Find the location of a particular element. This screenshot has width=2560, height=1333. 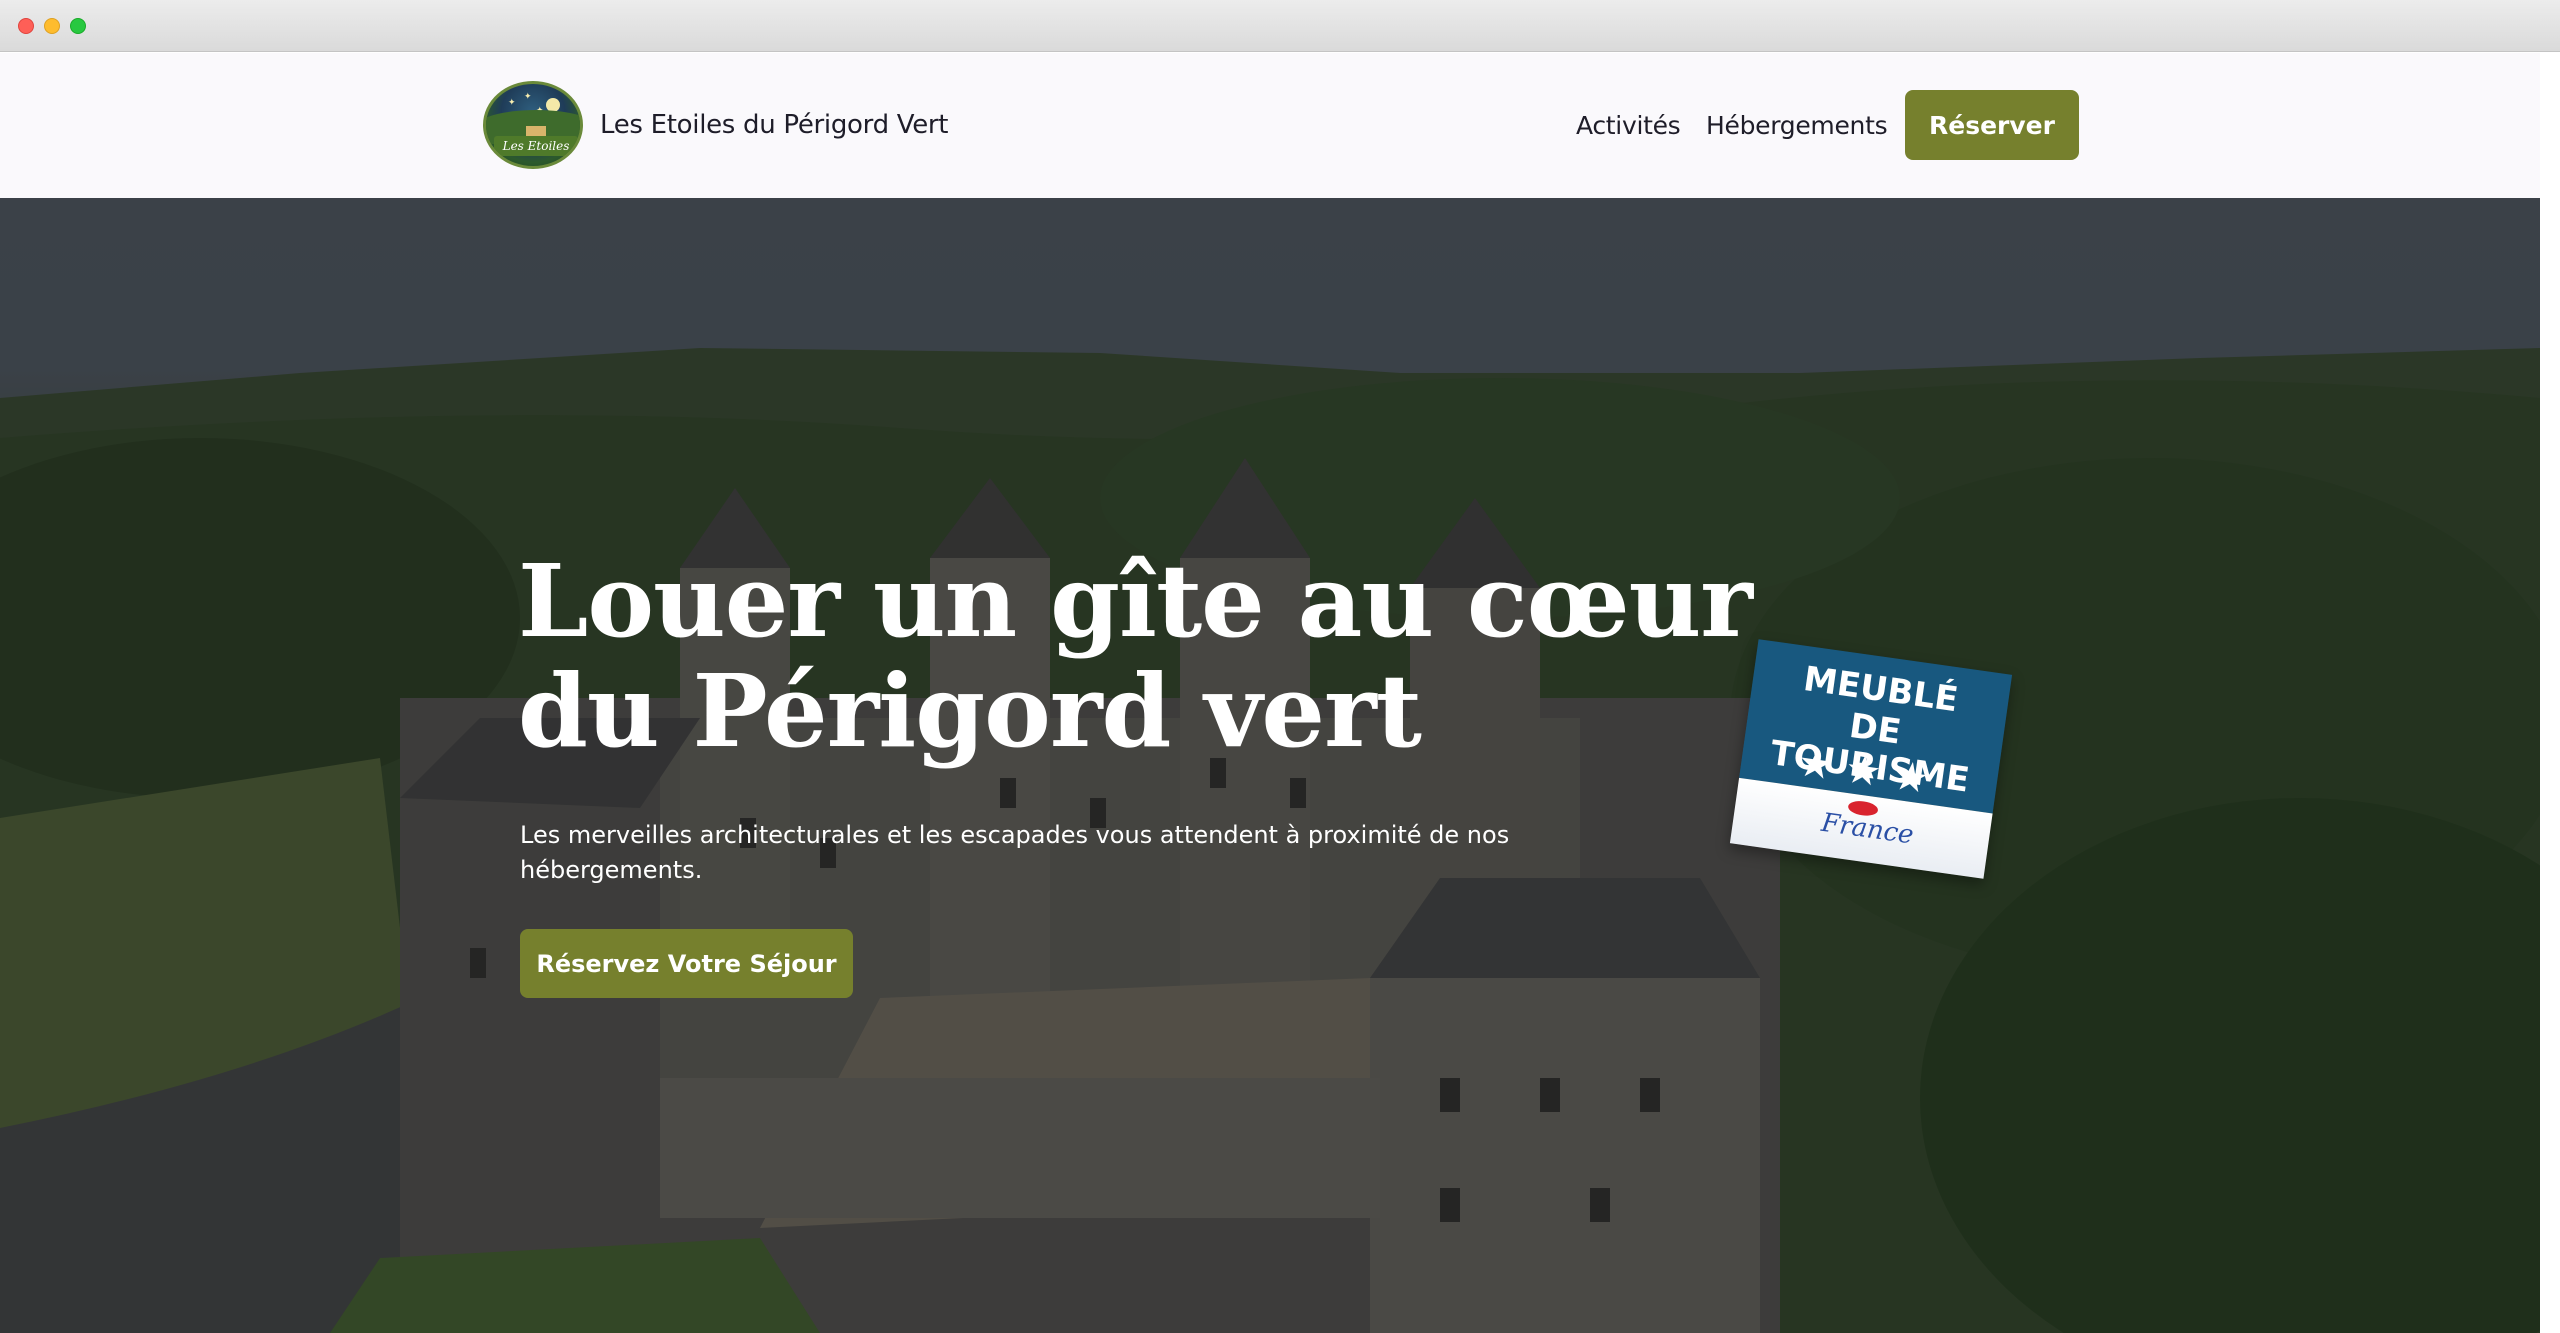

maximize-window-icon is located at coordinates (78, 26).